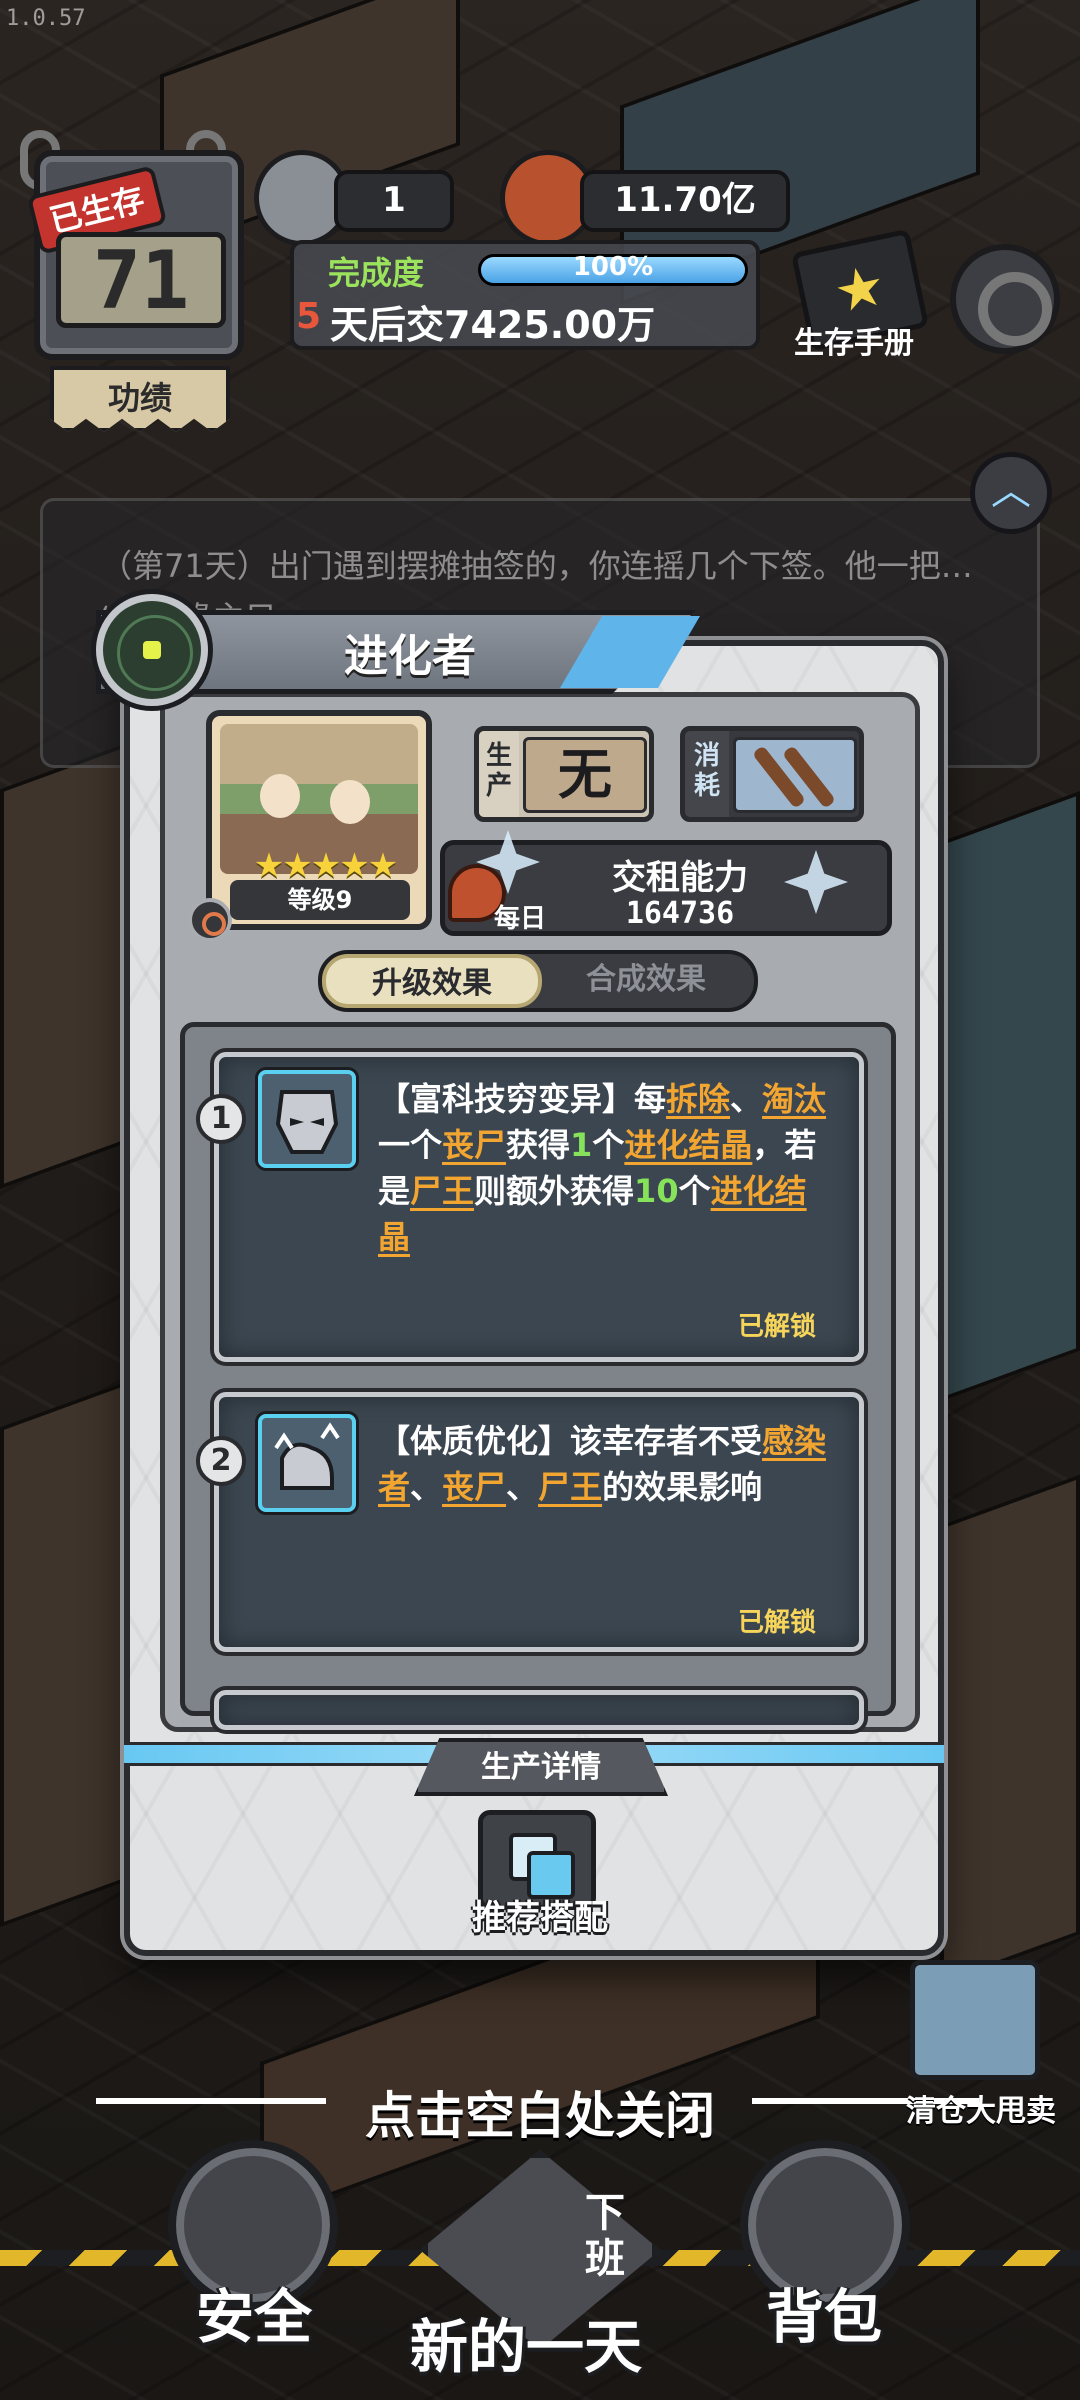 This screenshot has height=2400, width=1080. What do you see at coordinates (646, 981) in the screenshot?
I see `tab-synthesis-effects: 合成效果` at bounding box center [646, 981].